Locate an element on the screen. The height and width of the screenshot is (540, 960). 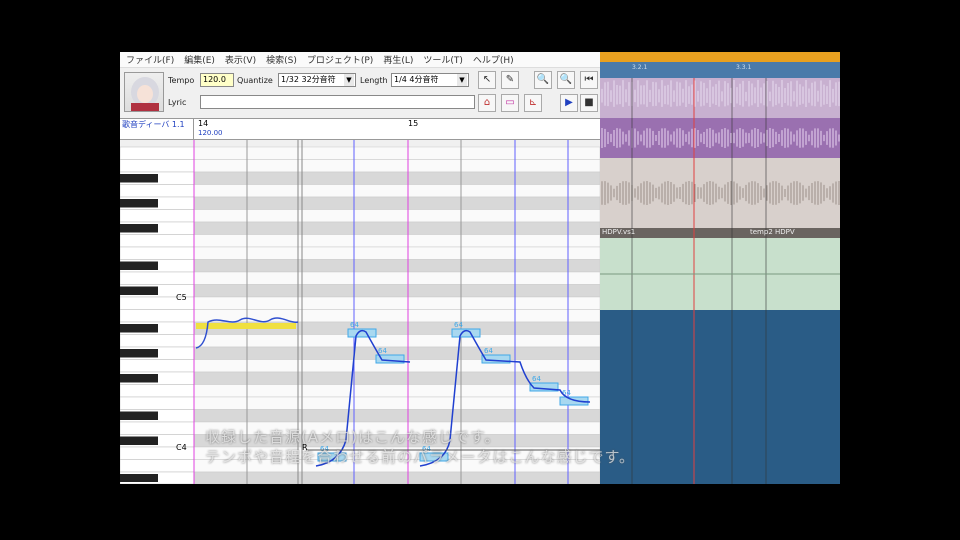
skip-start-icon: ⏮ is located at coordinates (589, 80).